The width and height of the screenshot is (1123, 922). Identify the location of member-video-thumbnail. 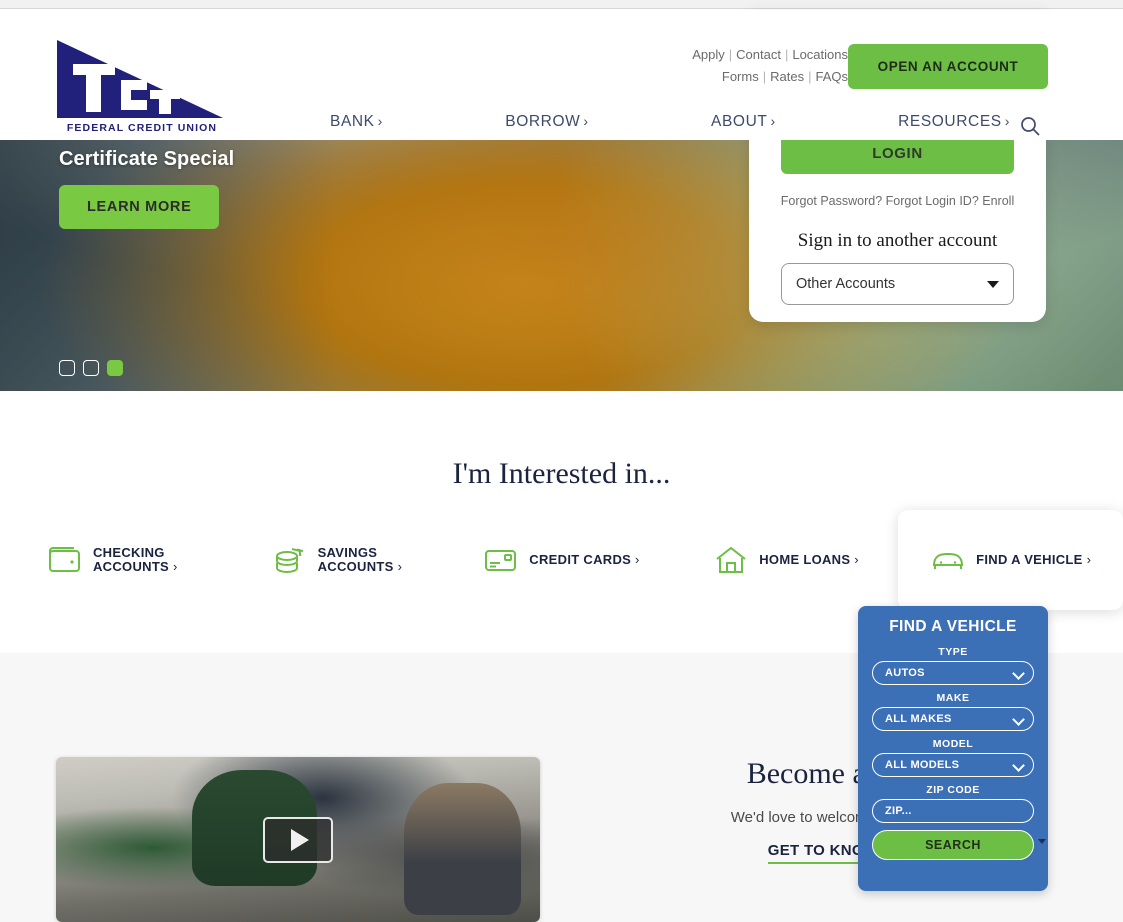
(298, 839).